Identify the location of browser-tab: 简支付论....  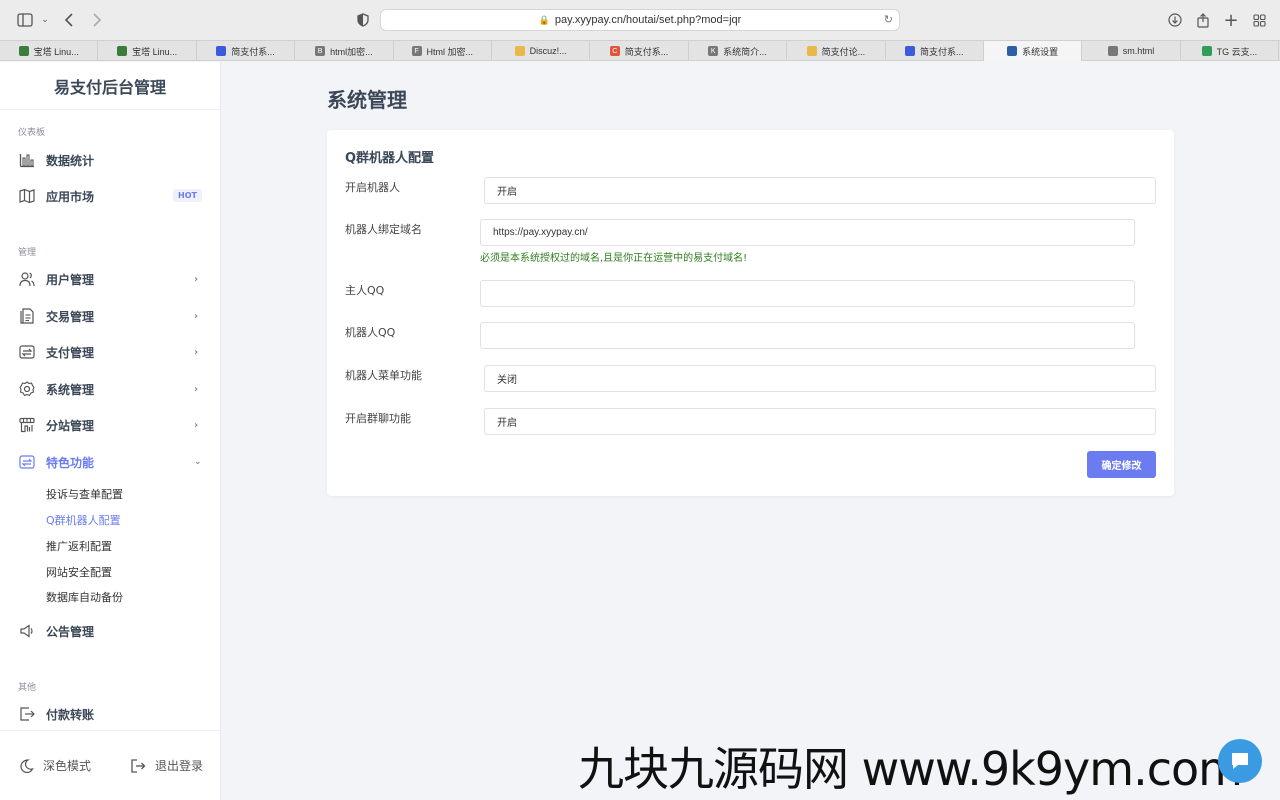
(836, 51).